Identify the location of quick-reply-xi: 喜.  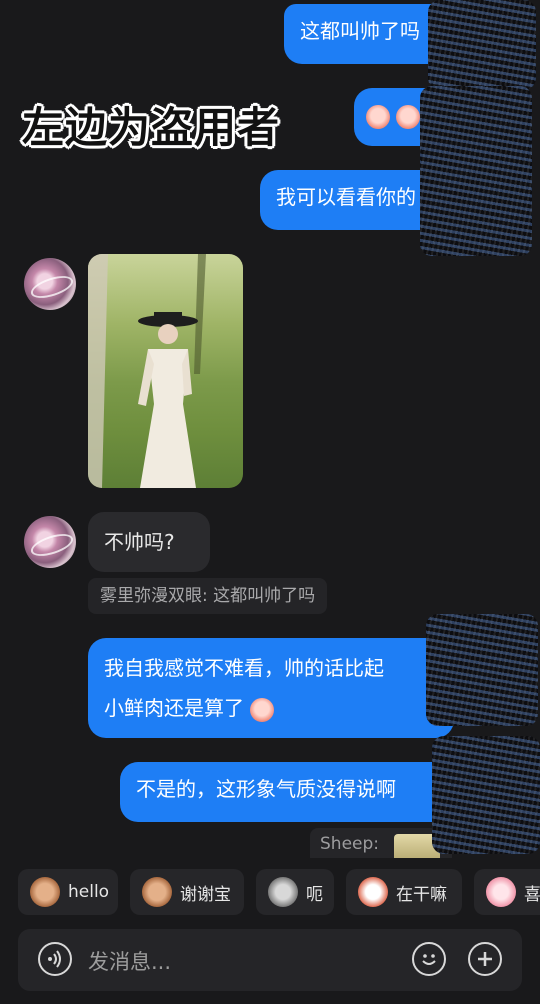
(507, 892).